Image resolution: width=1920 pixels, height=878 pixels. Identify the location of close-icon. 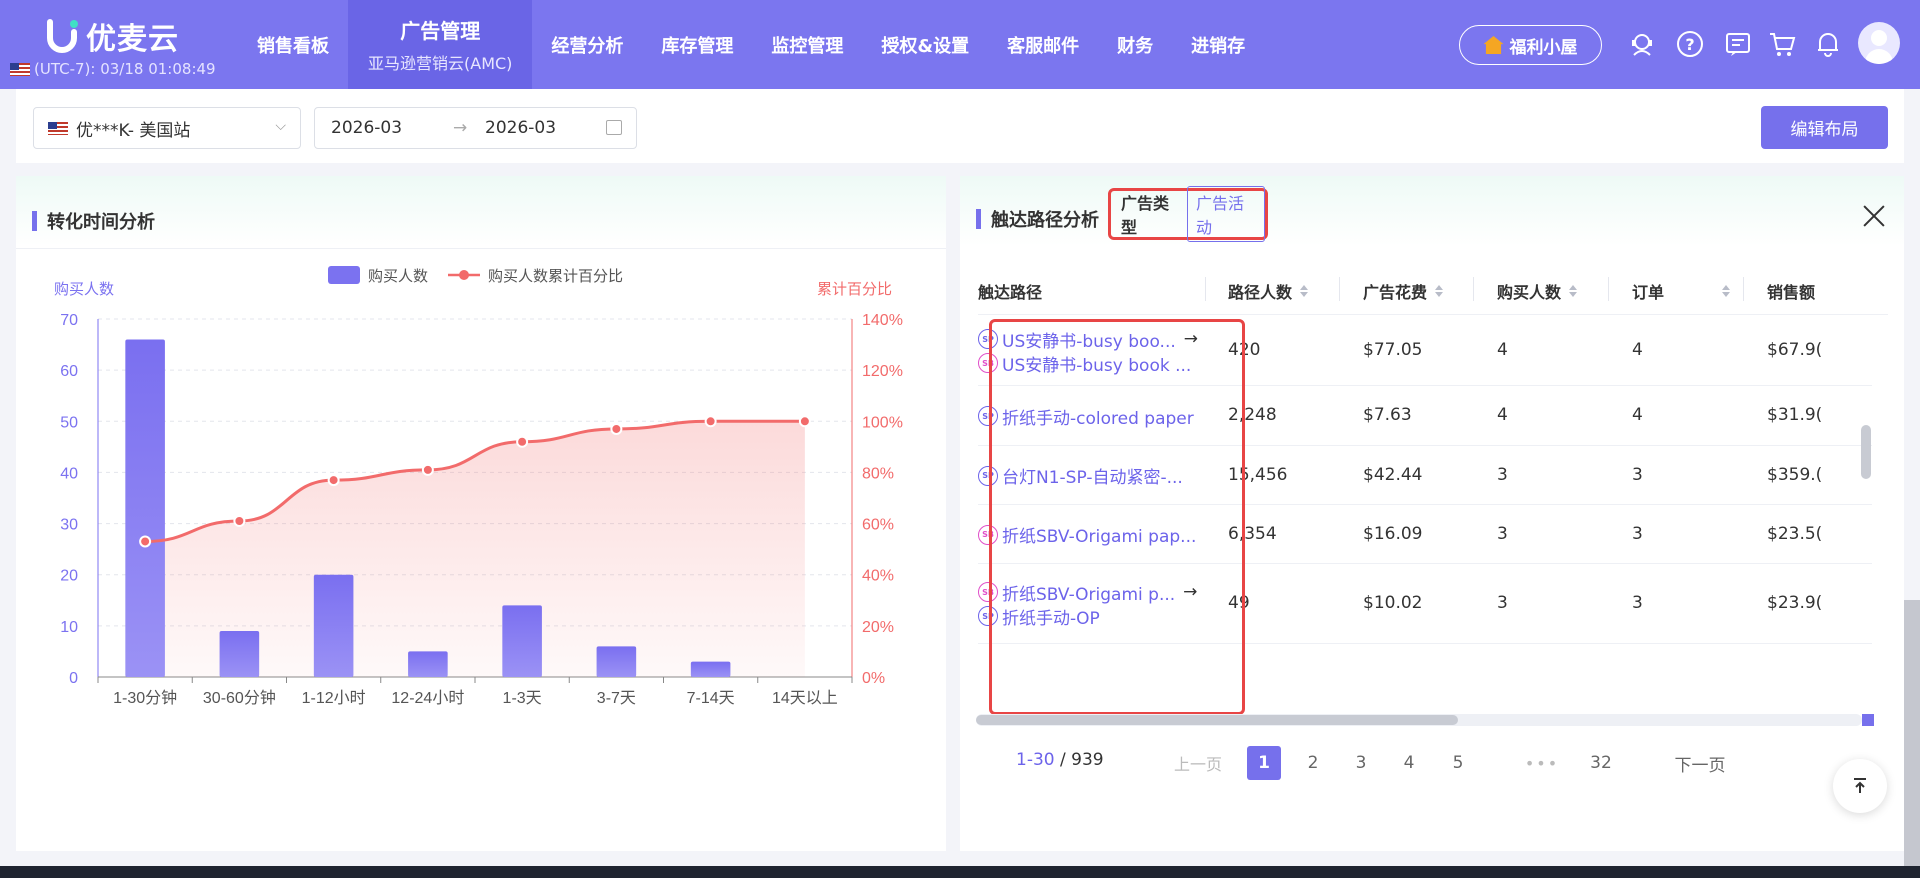
(1874, 216).